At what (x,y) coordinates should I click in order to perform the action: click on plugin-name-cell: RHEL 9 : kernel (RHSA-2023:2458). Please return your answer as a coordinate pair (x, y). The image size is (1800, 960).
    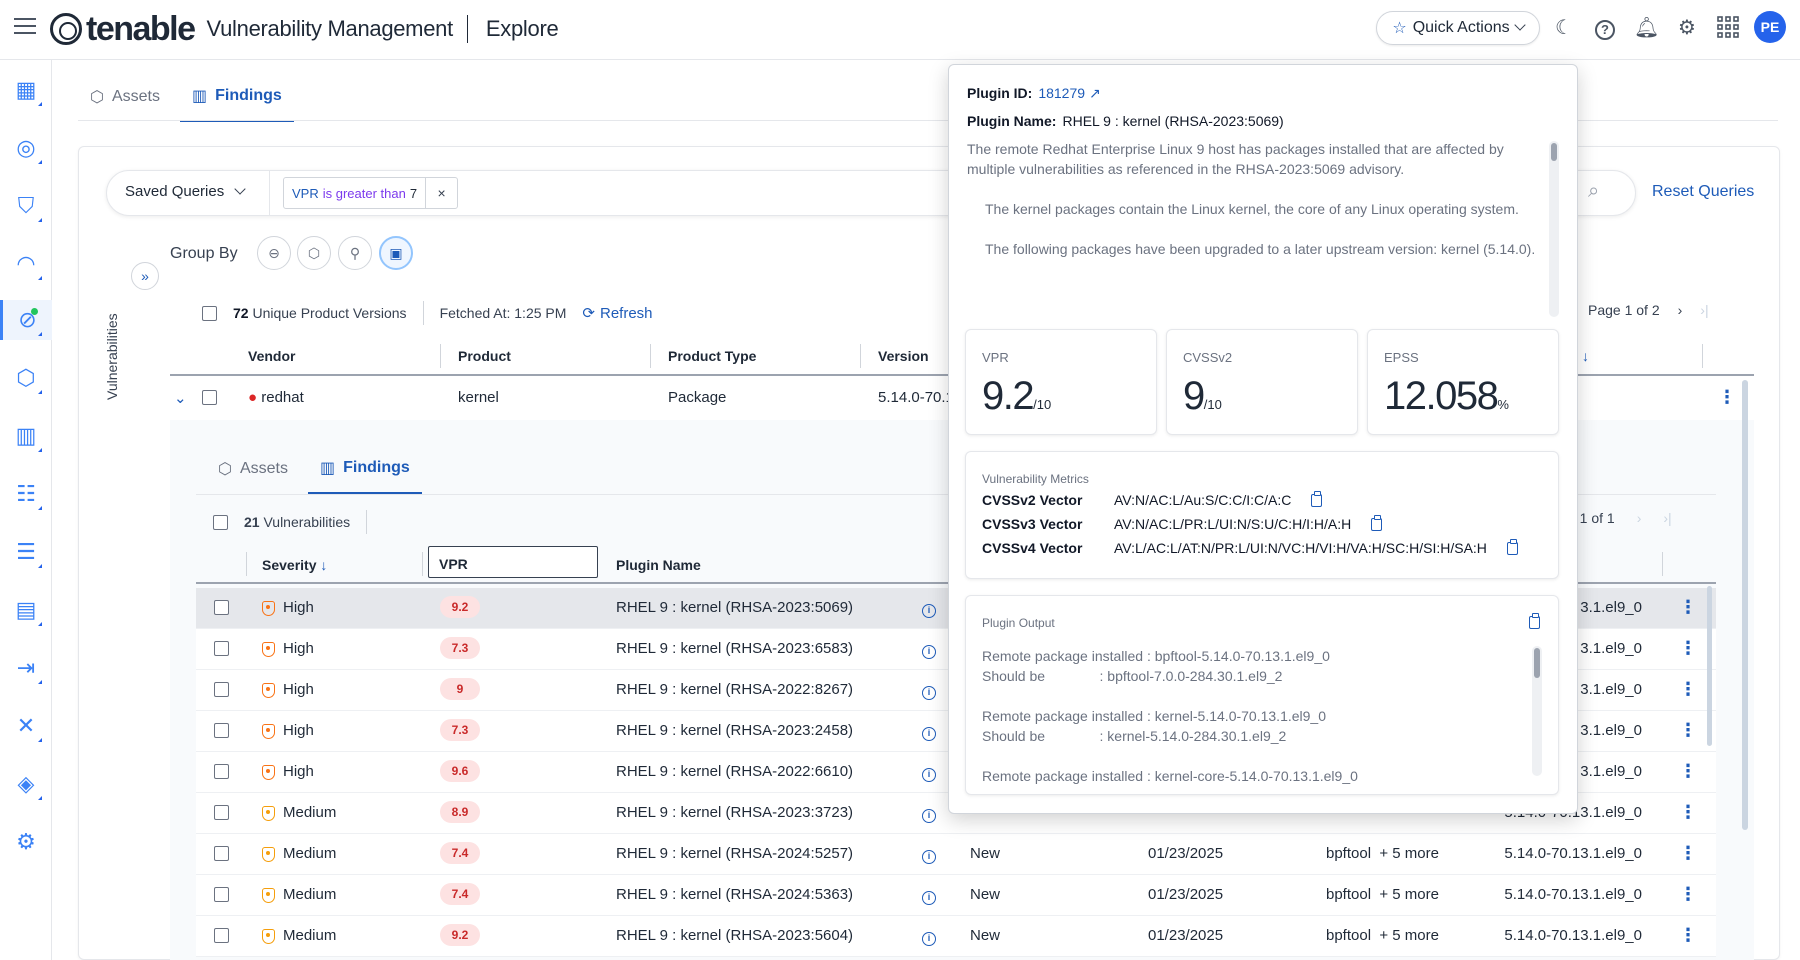
    Looking at the image, I should click on (734, 730).